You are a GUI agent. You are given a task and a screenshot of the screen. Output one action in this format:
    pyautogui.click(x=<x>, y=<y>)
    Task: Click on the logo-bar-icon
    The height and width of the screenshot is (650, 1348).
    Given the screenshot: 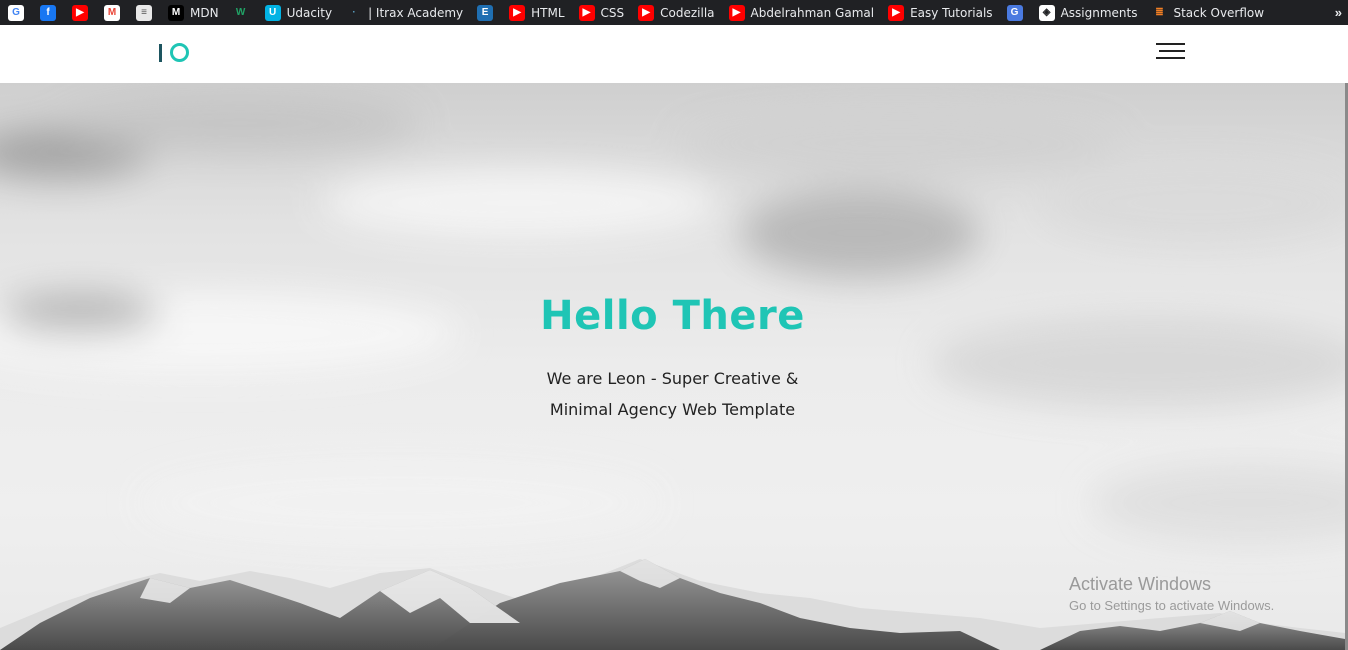 What is the action you would take?
    pyautogui.click(x=160, y=52)
    